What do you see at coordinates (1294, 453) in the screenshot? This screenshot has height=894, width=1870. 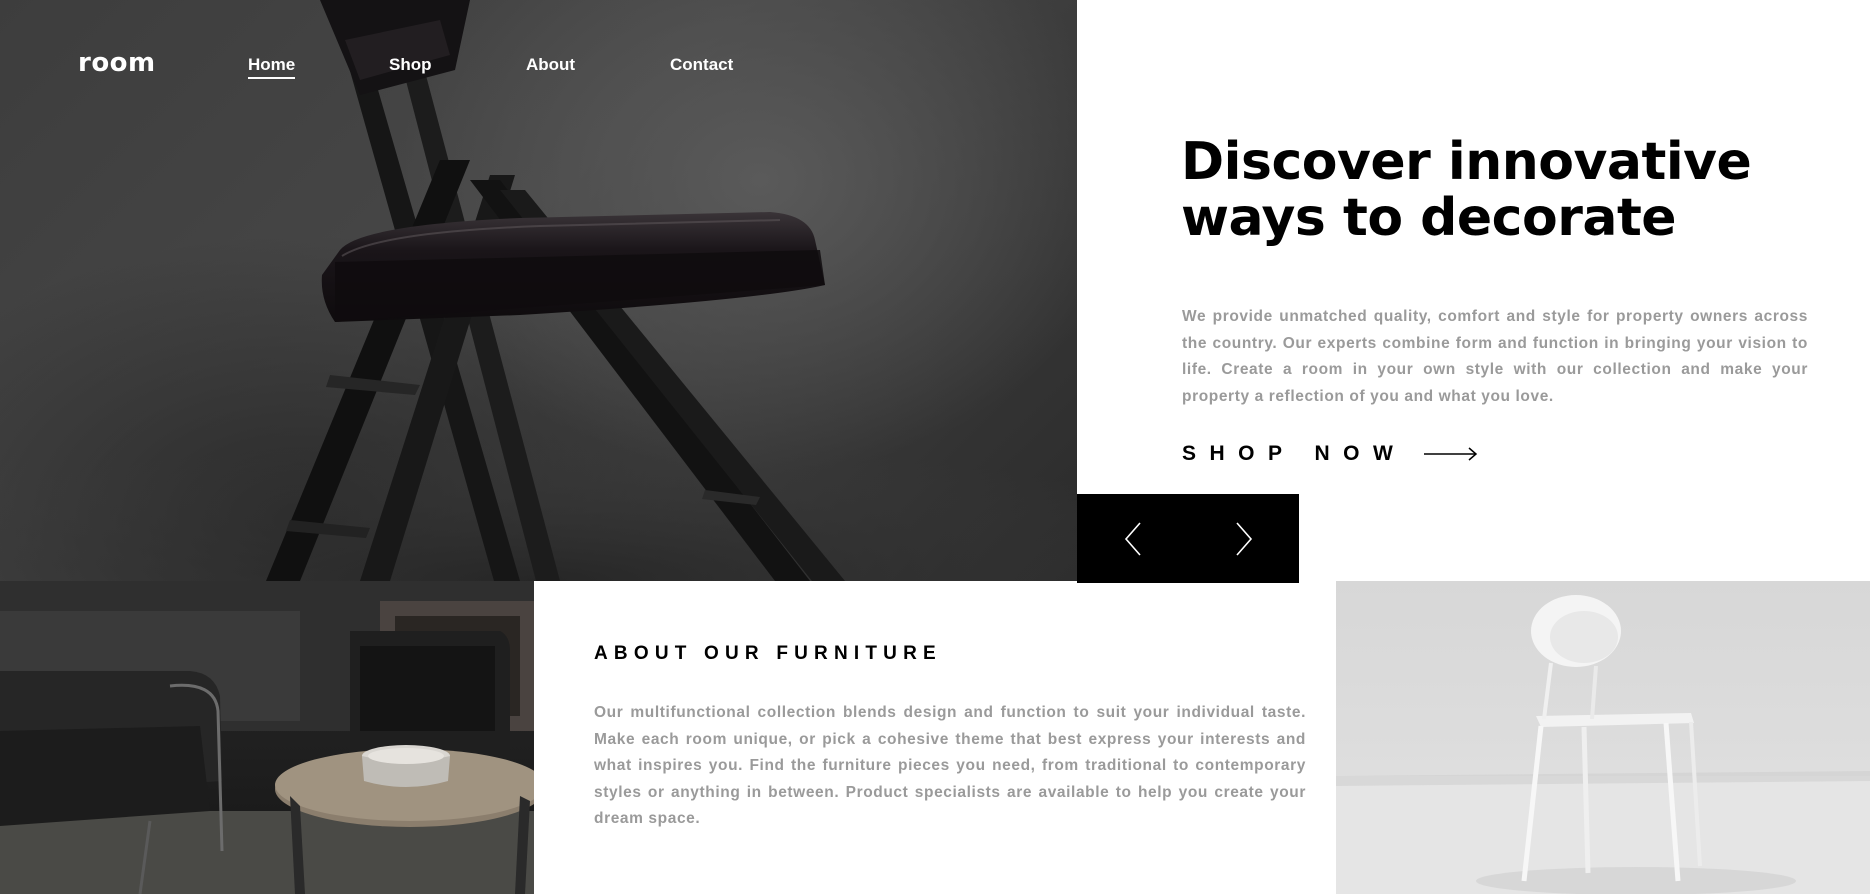 I see `shop-now-label: SHOP NOW` at bounding box center [1294, 453].